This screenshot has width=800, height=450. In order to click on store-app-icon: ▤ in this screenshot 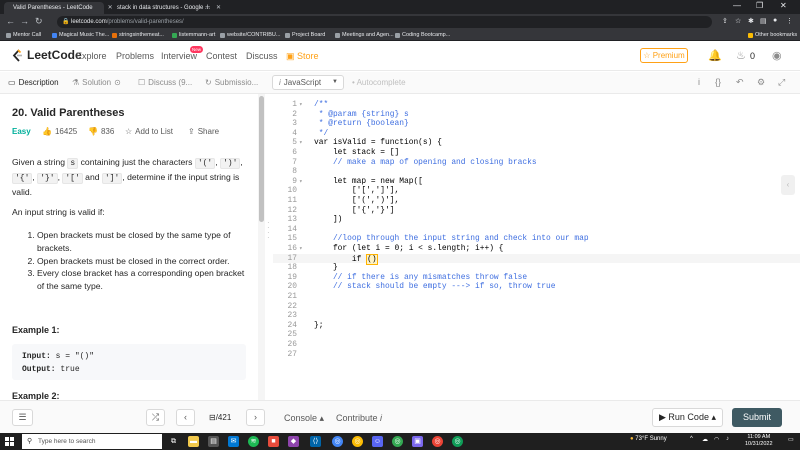, I will do `click(213, 441)`.